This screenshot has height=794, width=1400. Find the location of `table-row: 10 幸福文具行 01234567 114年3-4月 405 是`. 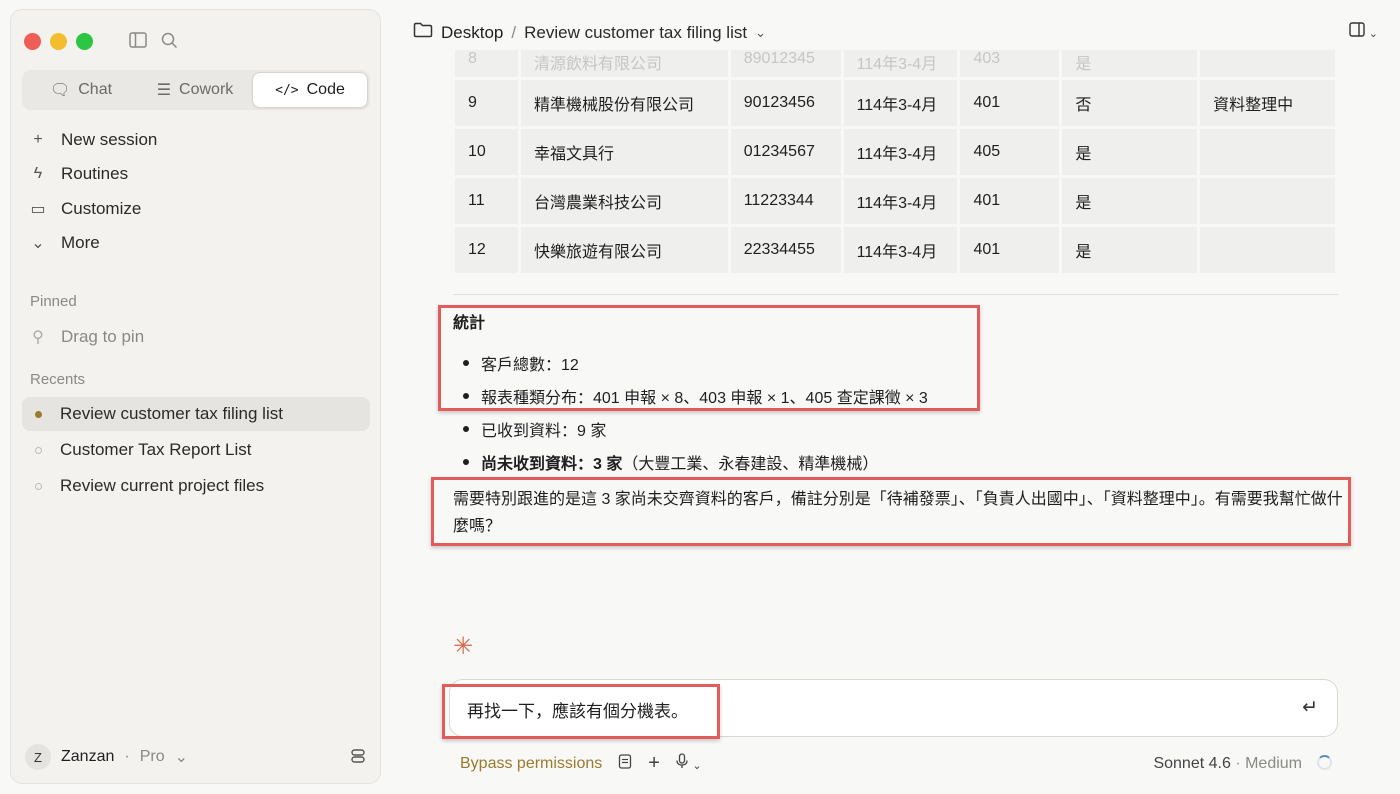

table-row: 10 幸福文具行 01234567 114年3-4月 405 是 is located at coordinates (895, 152).